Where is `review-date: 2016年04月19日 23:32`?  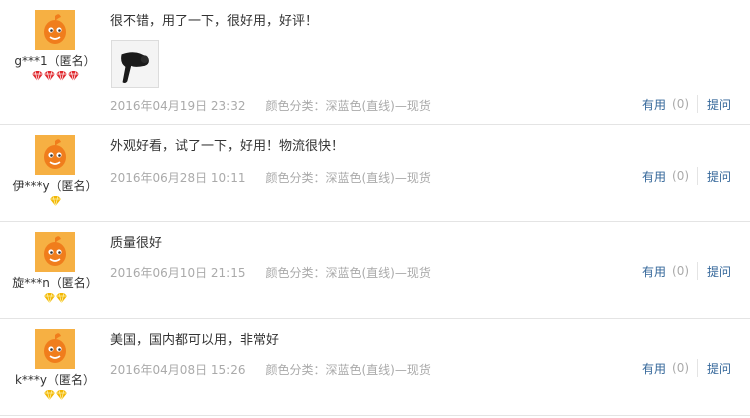 review-date: 2016年04月19日 23:32 is located at coordinates (178, 106).